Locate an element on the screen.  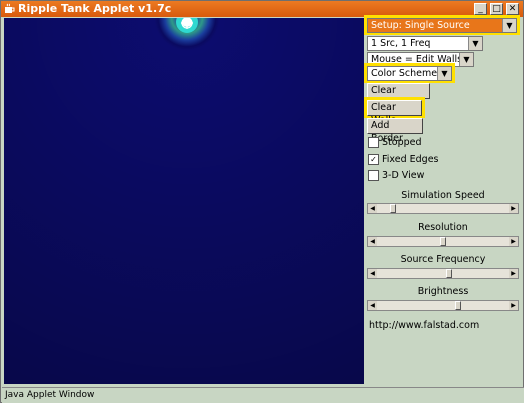
color-scheme-select: Color Scheme 2 ▼ is located at coordinates (409, 73).